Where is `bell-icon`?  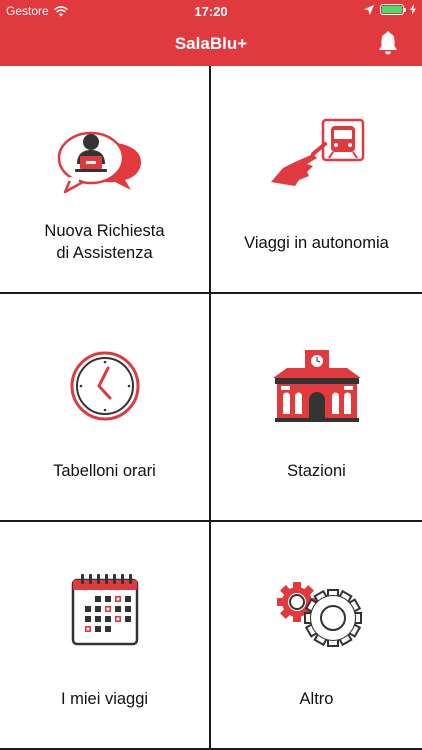
bell-icon is located at coordinates (388, 44).